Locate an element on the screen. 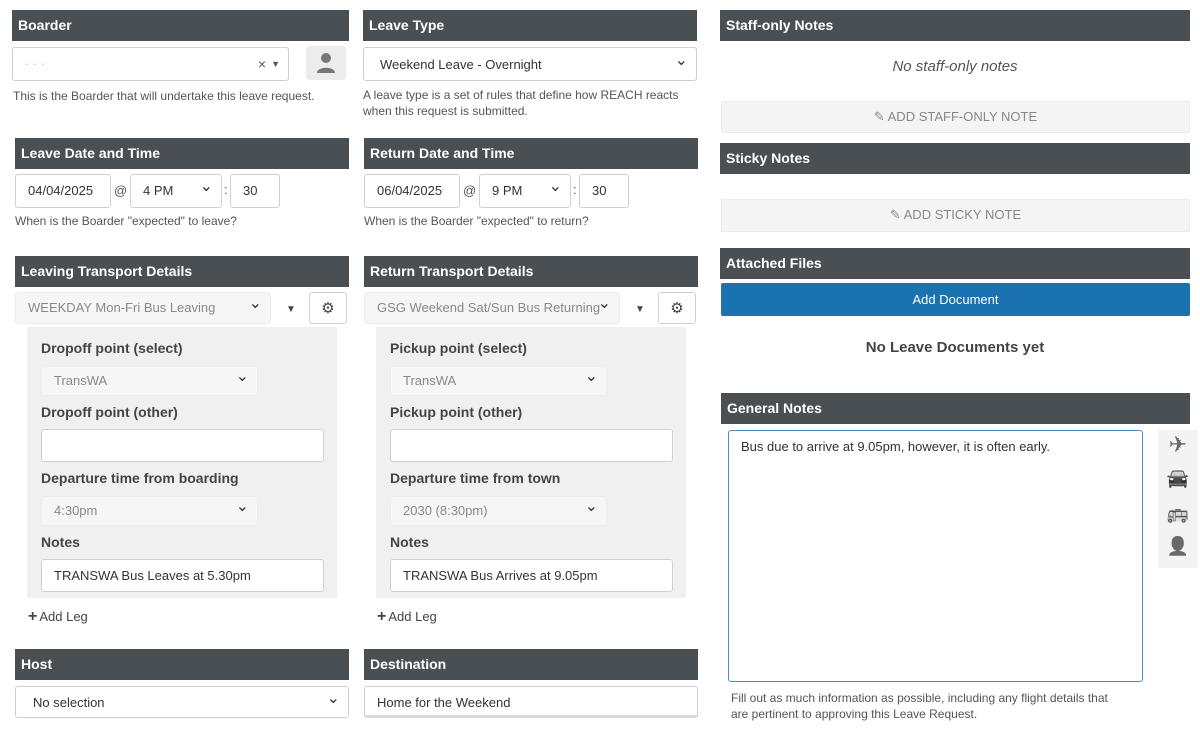  town-departure-time-select: 2030 (8:30pm) ⌄ is located at coordinates (498, 511).